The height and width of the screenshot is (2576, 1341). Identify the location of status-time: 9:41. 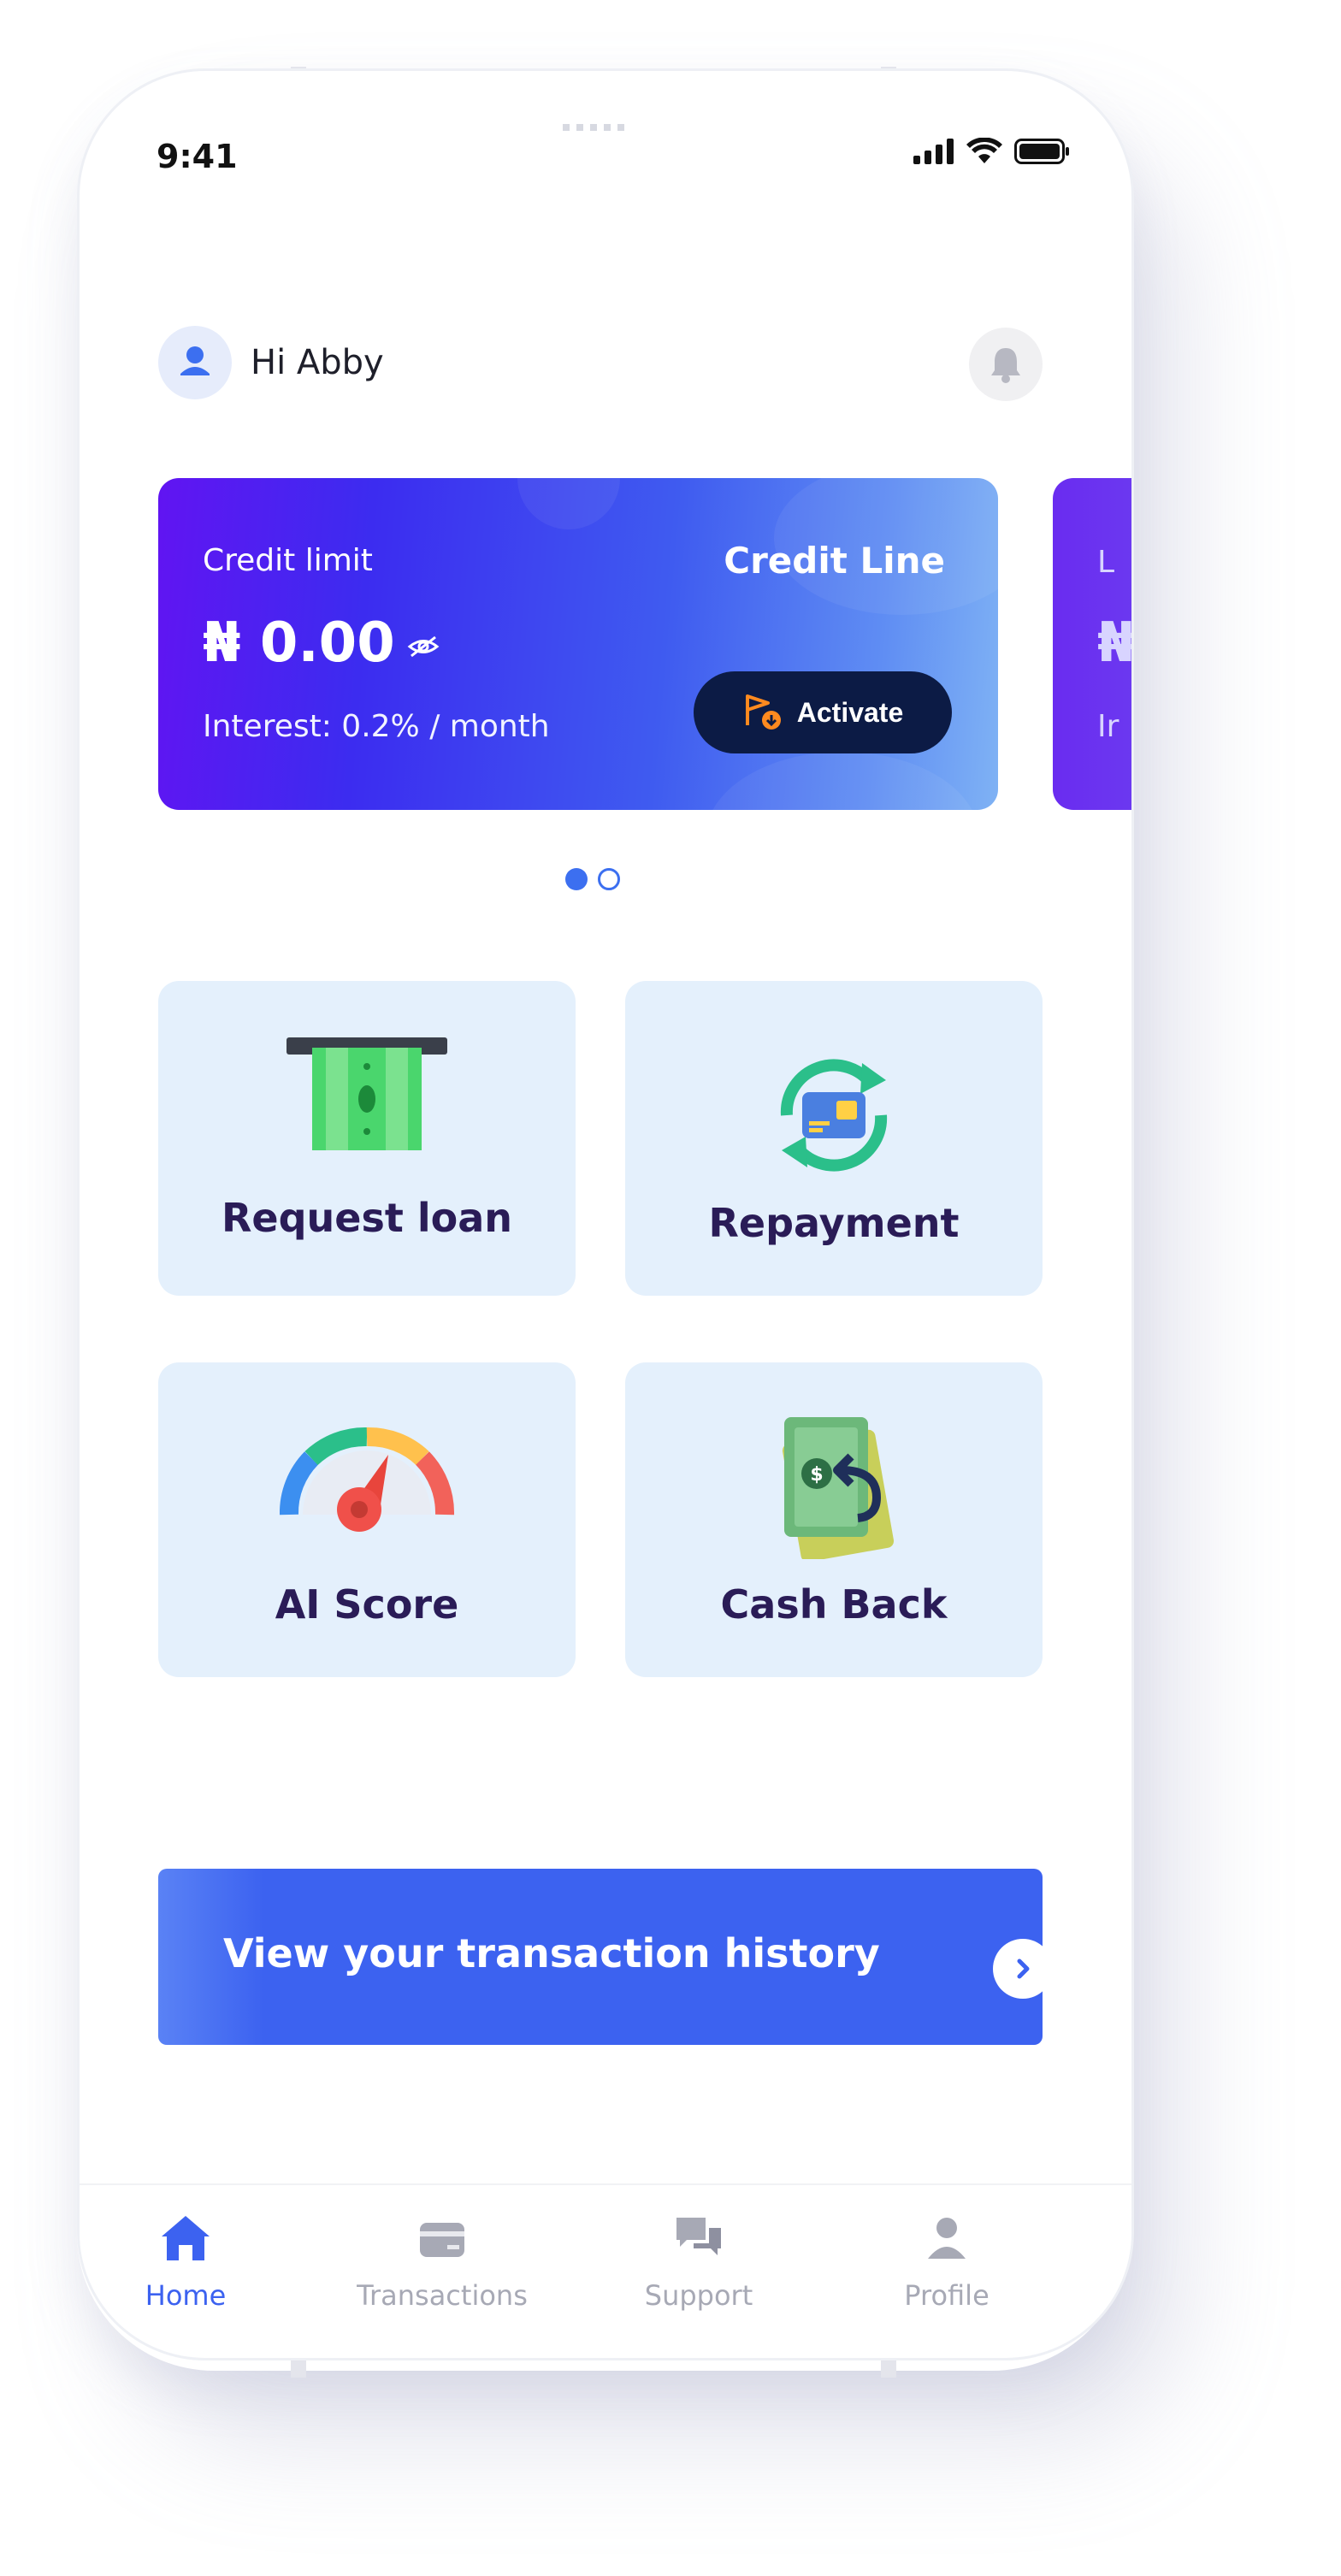
(198, 156).